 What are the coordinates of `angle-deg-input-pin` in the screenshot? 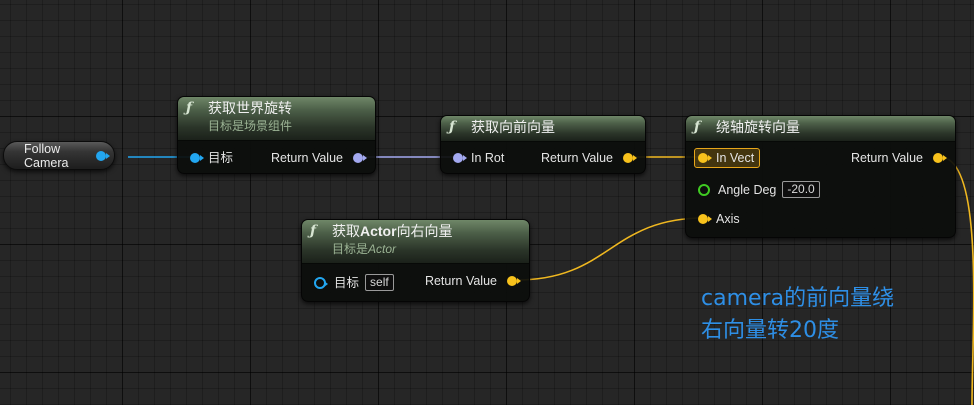 It's located at (704, 189).